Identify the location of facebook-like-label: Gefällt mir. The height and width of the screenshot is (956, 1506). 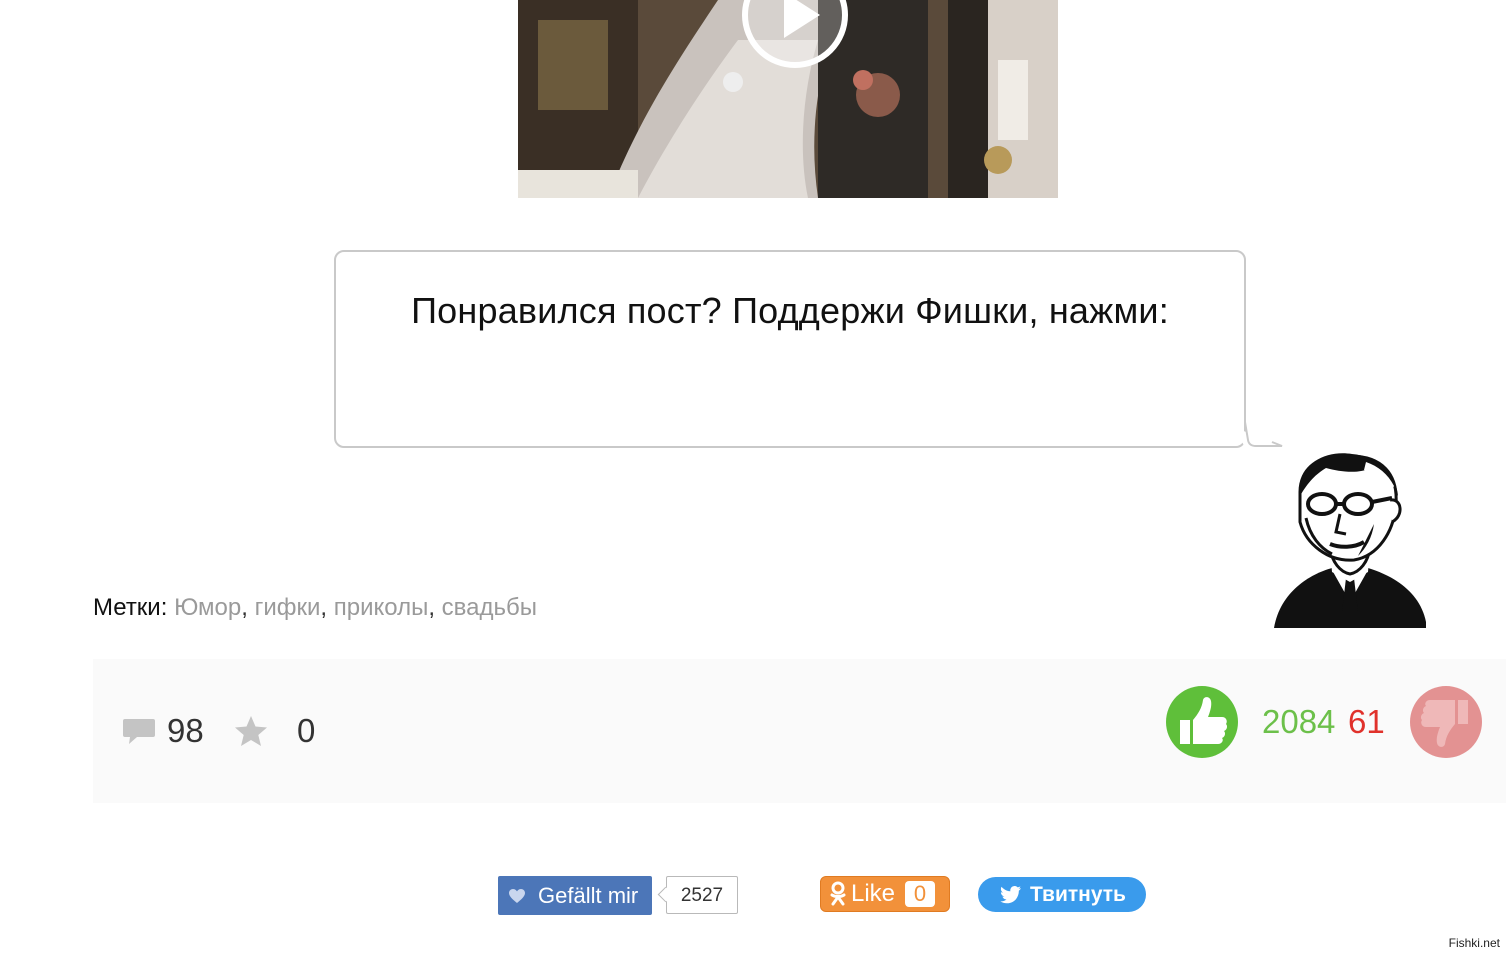
(588, 895).